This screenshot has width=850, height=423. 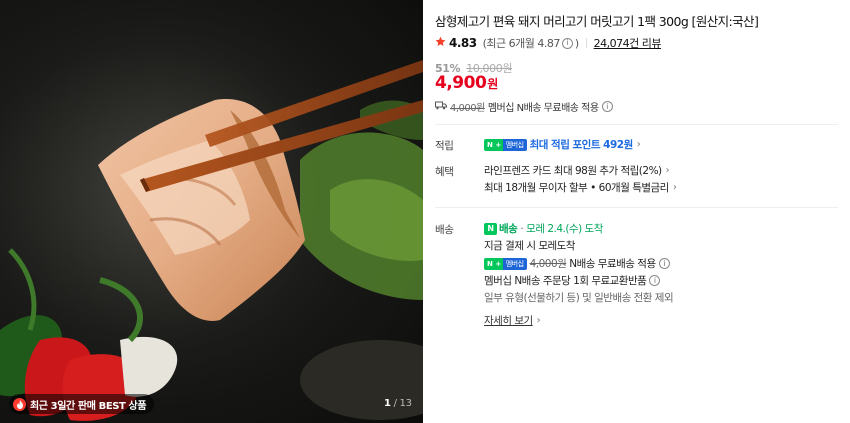 I want to click on points-row: N + 멤버십 최대 적립 포인트 492원 ›, so click(x=562, y=144).